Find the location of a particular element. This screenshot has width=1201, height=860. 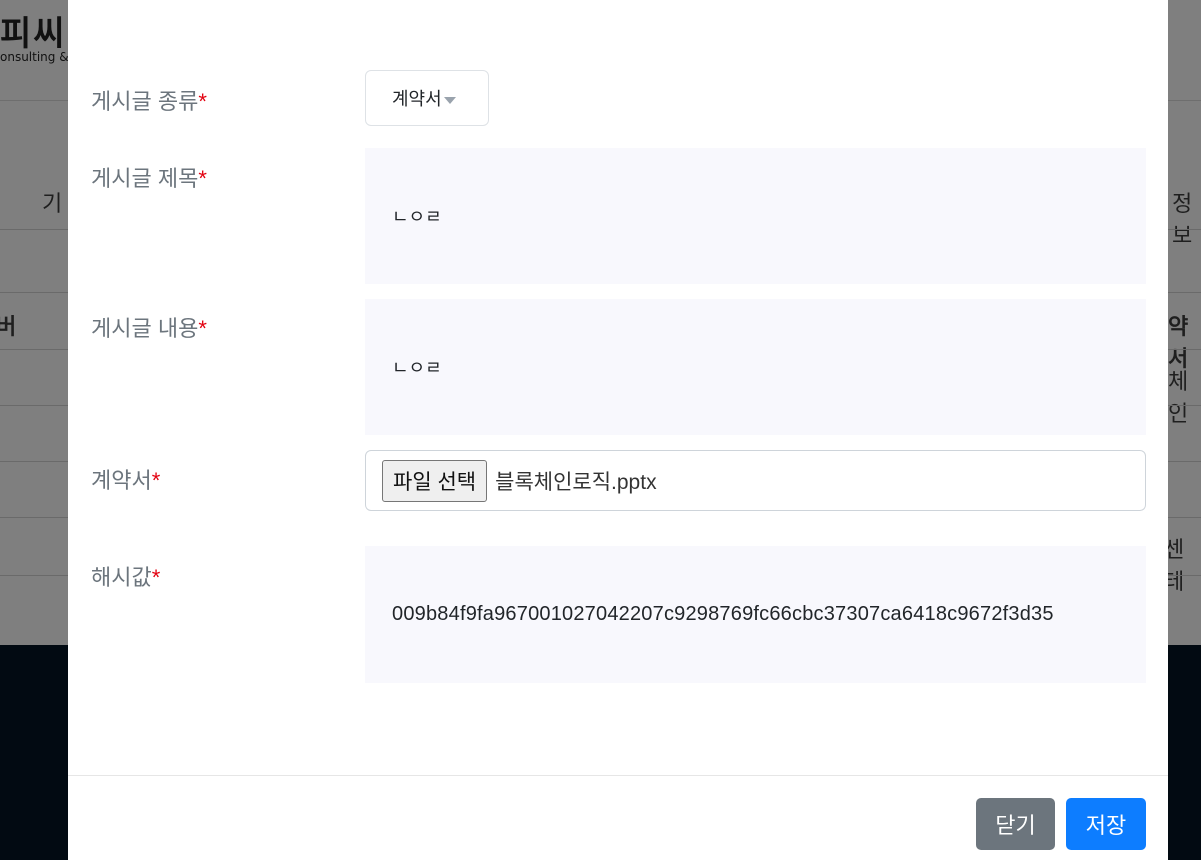

post-content-textarea: ㄴㅇㄹ is located at coordinates (755, 367).